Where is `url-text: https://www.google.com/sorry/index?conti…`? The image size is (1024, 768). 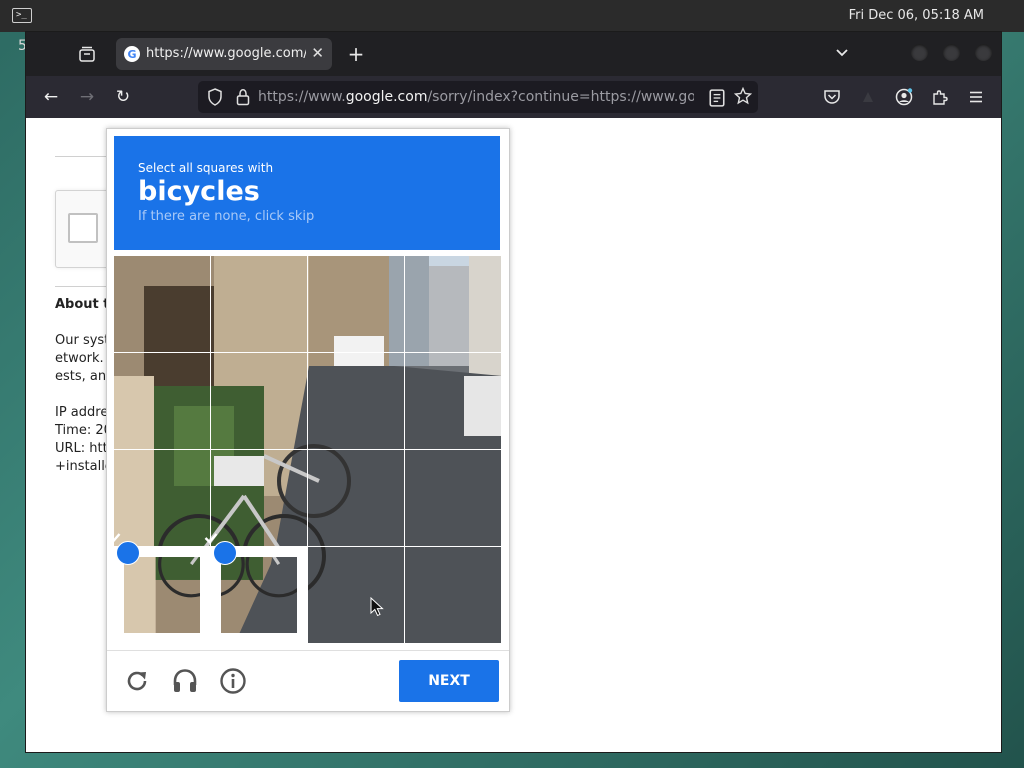 url-text: https://www.google.com/sorry/index?conti… is located at coordinates (476, 97).